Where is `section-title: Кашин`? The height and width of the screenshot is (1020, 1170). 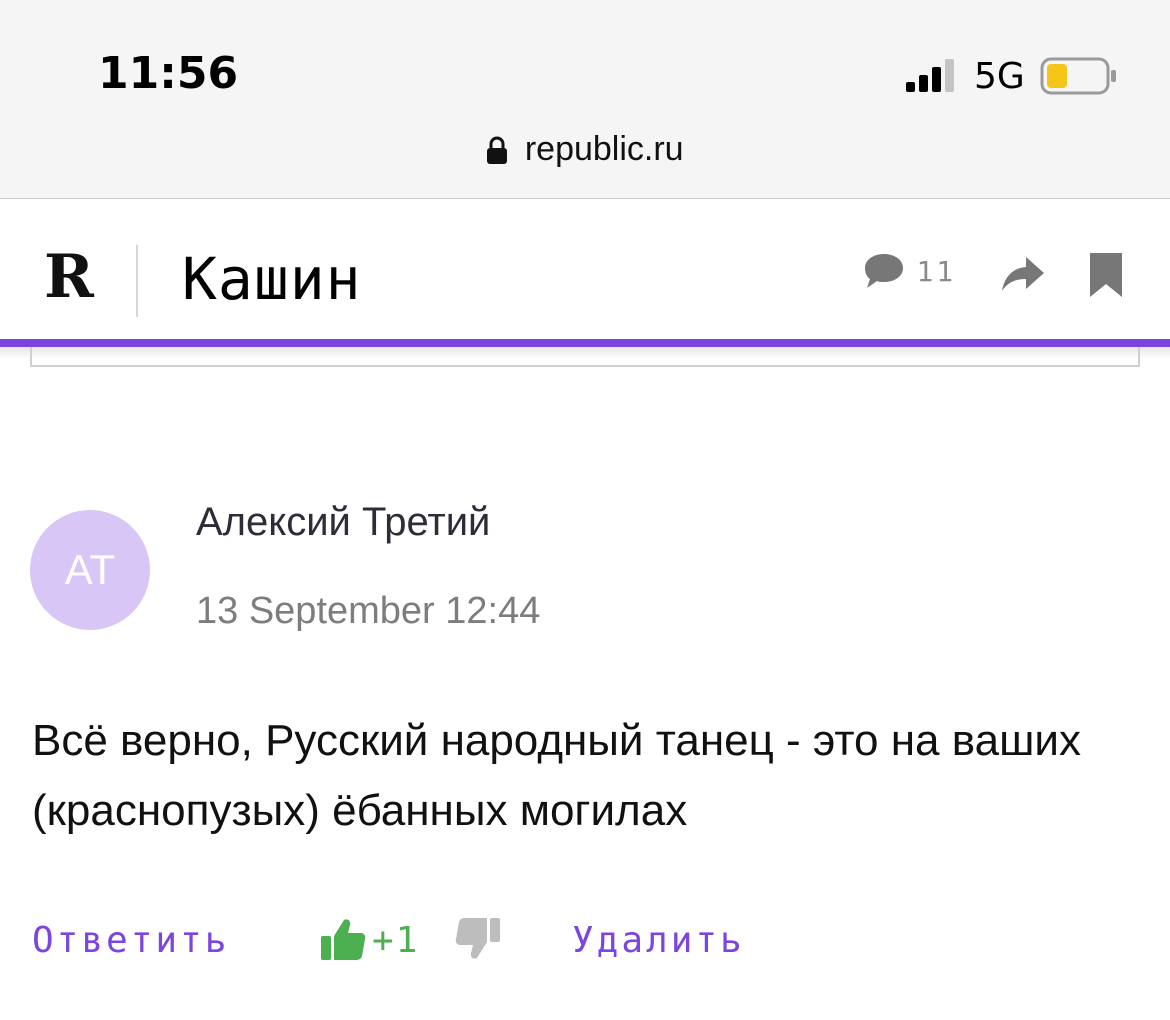
section-title: Кашин is located at coordinates (272, 279).